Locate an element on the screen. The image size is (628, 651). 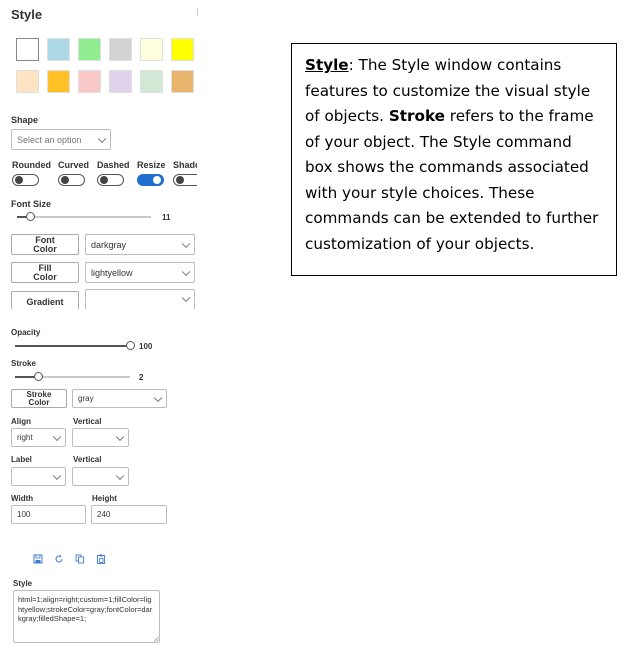
callout-heading: Style is located at coordinates (327, 65).